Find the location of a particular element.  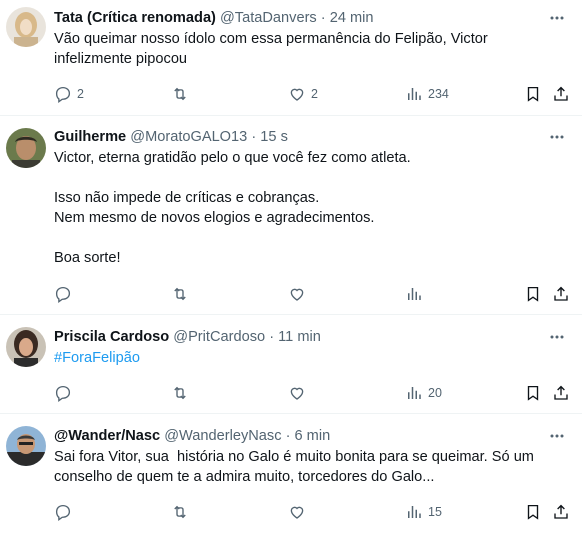

timestamp: 6 min is located at coordinates (313, 436).